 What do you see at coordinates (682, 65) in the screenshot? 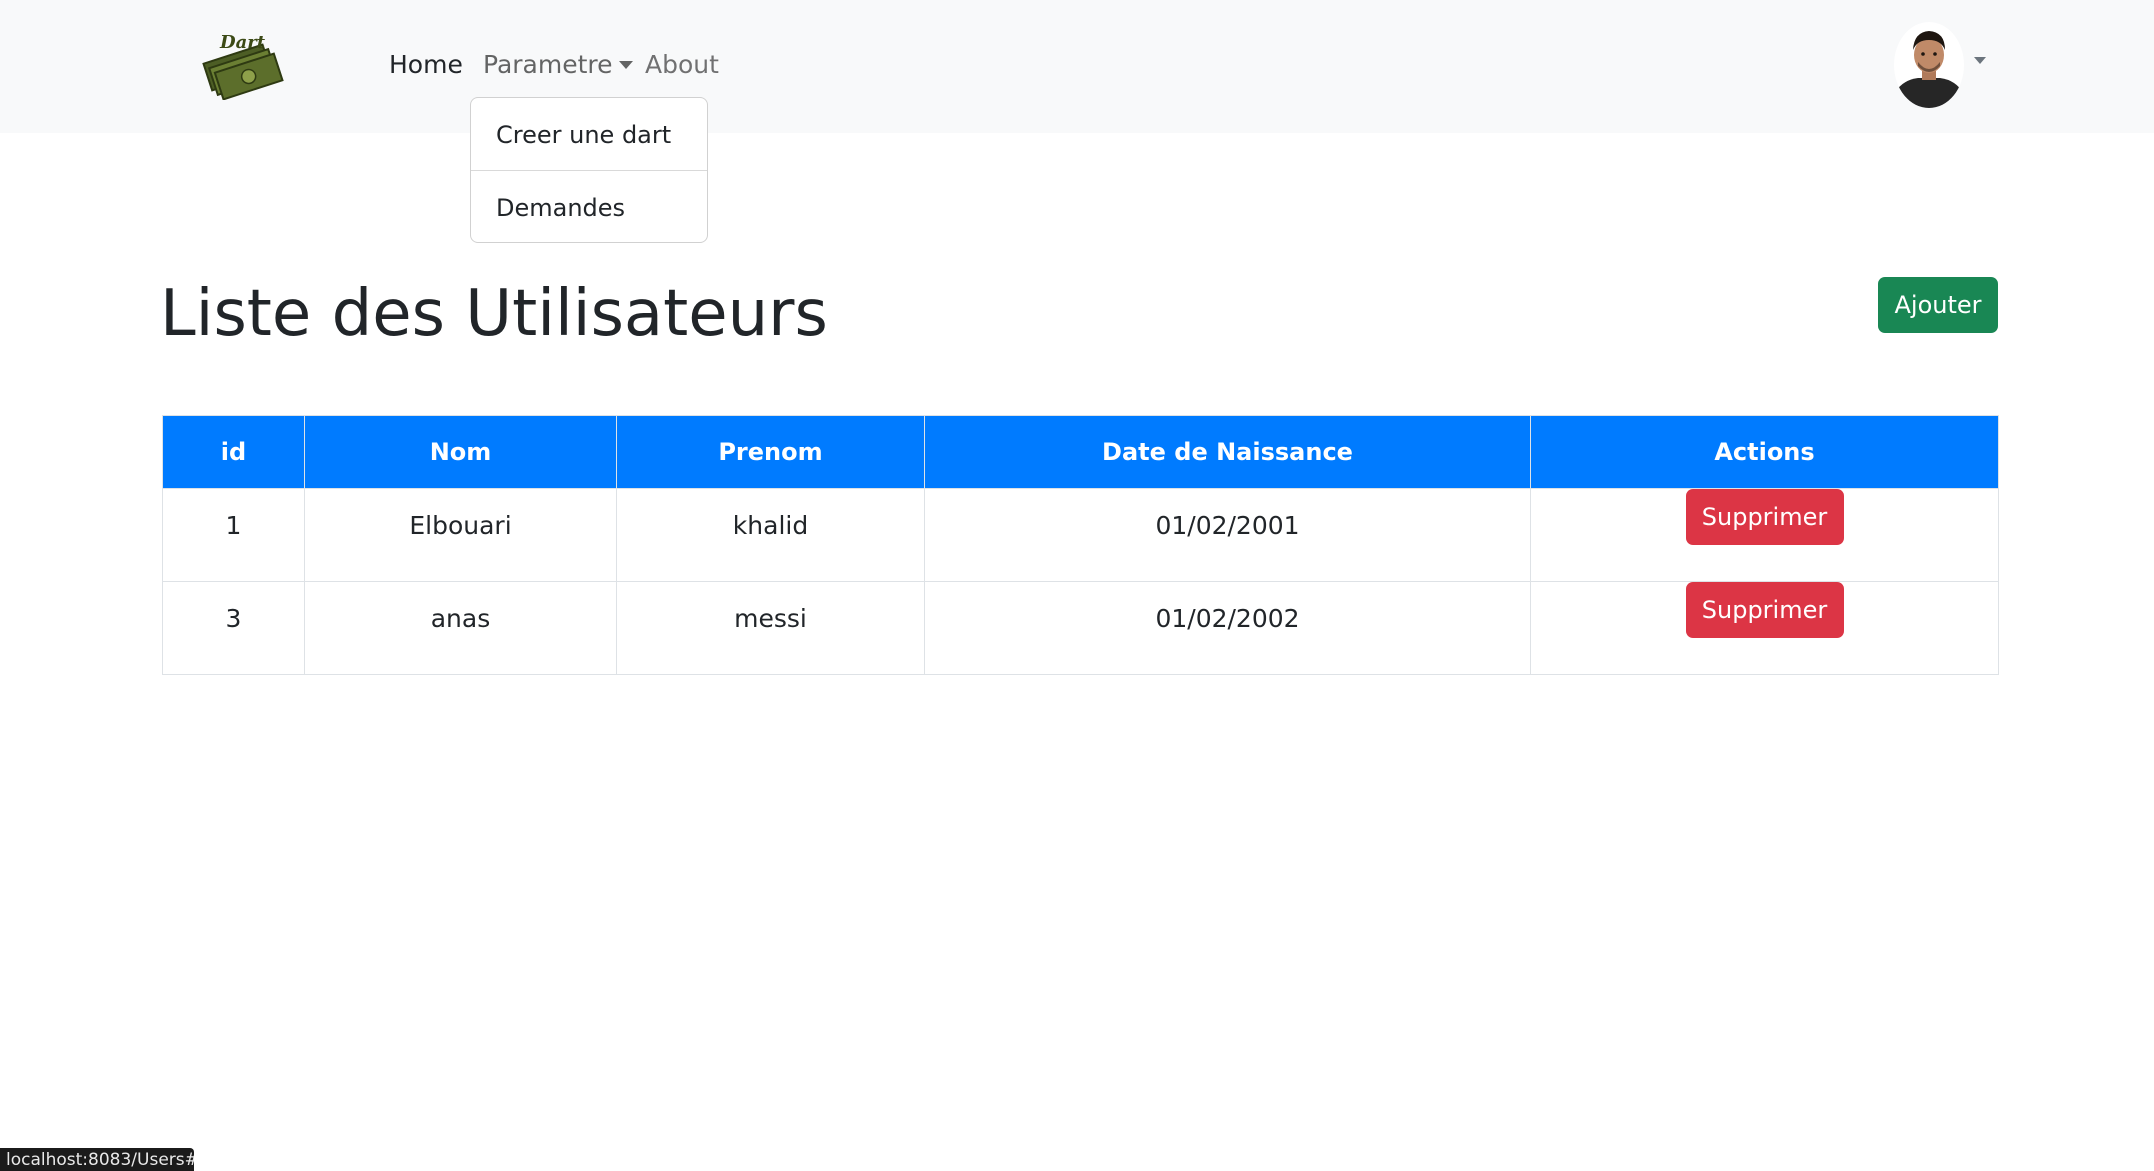
I see `nav-link-about: About` at bounding box center [682, 65].